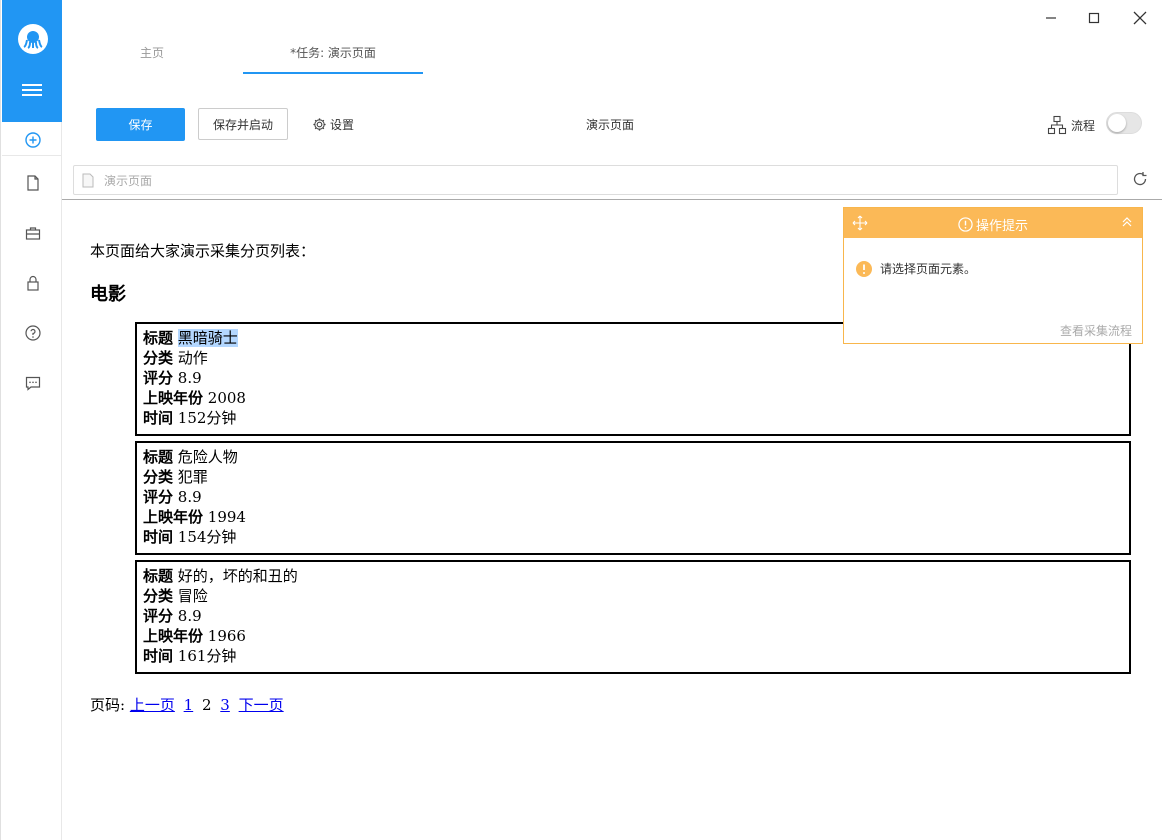 The image size is (1162, 840). I want to click on settings-label: 设置, so click(342, 125).